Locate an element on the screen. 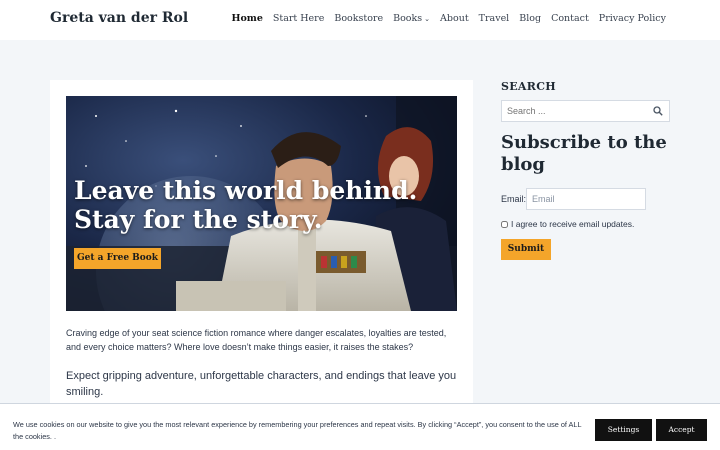 The width and height of the screenshot is (720, 450). subscribe-heading: Subscribe to the blog is located at coordinates (584, 153).